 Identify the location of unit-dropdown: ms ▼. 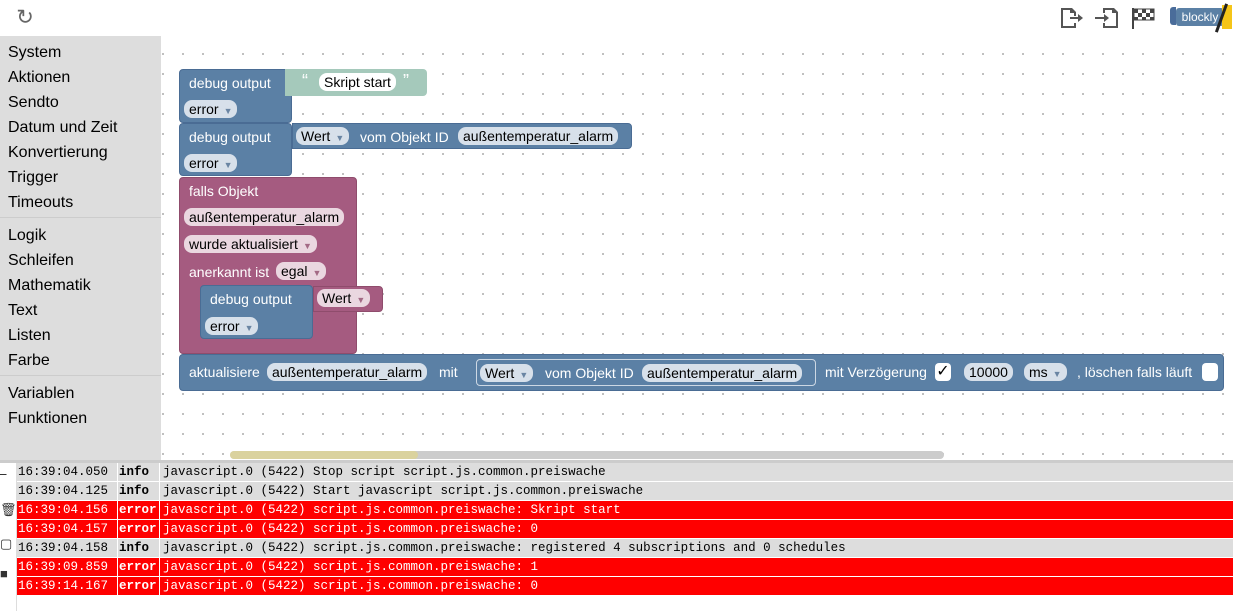
(1045, 372).